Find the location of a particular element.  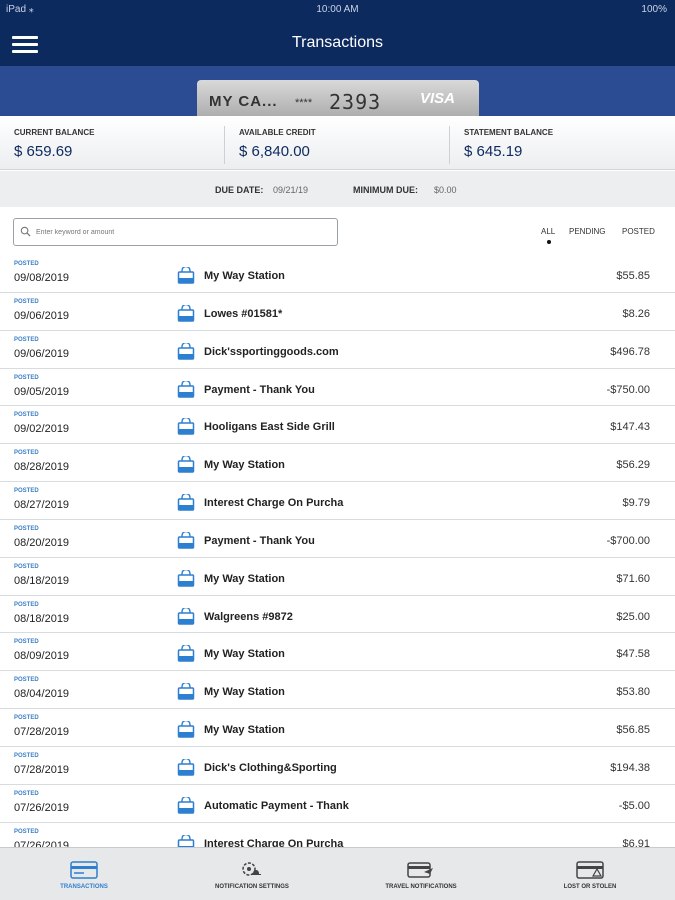

credit-card: MY CA... **** 2393 VISA is located at coordinates (338, 100).